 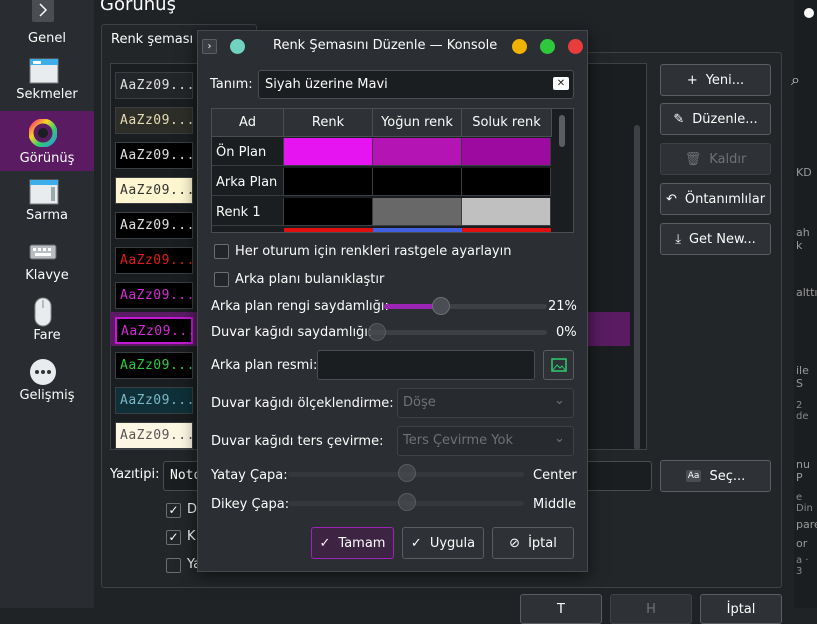 What do you see at coordinates (741, 609) in the screenshot?
I see `bottom-cancel-button: İptal` at bounding box center [741, 609].